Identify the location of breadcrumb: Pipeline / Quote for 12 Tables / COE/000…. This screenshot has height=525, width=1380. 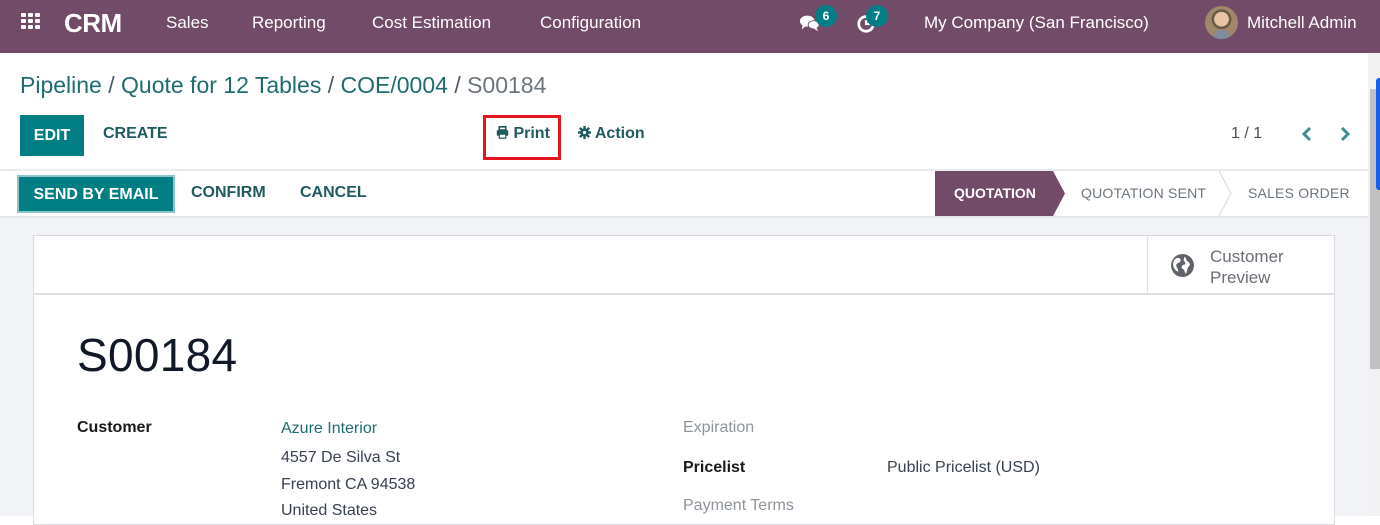
(283, 85).